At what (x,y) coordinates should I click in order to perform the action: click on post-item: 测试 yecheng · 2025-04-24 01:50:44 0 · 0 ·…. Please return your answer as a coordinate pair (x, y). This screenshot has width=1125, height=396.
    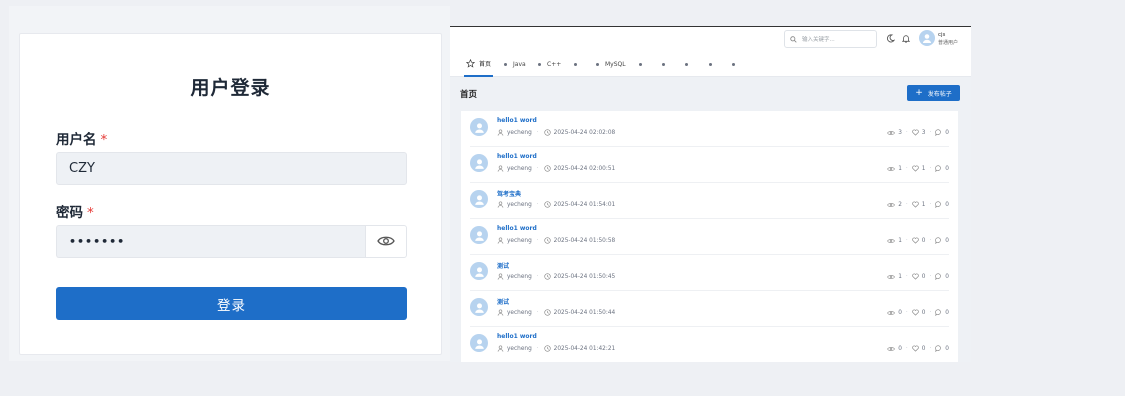
    Looking at the image, I should click on (709, 309).